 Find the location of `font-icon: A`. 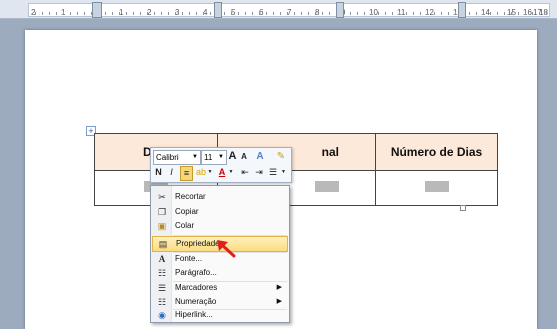

font-icon: A is located at coordinates (162, 259).